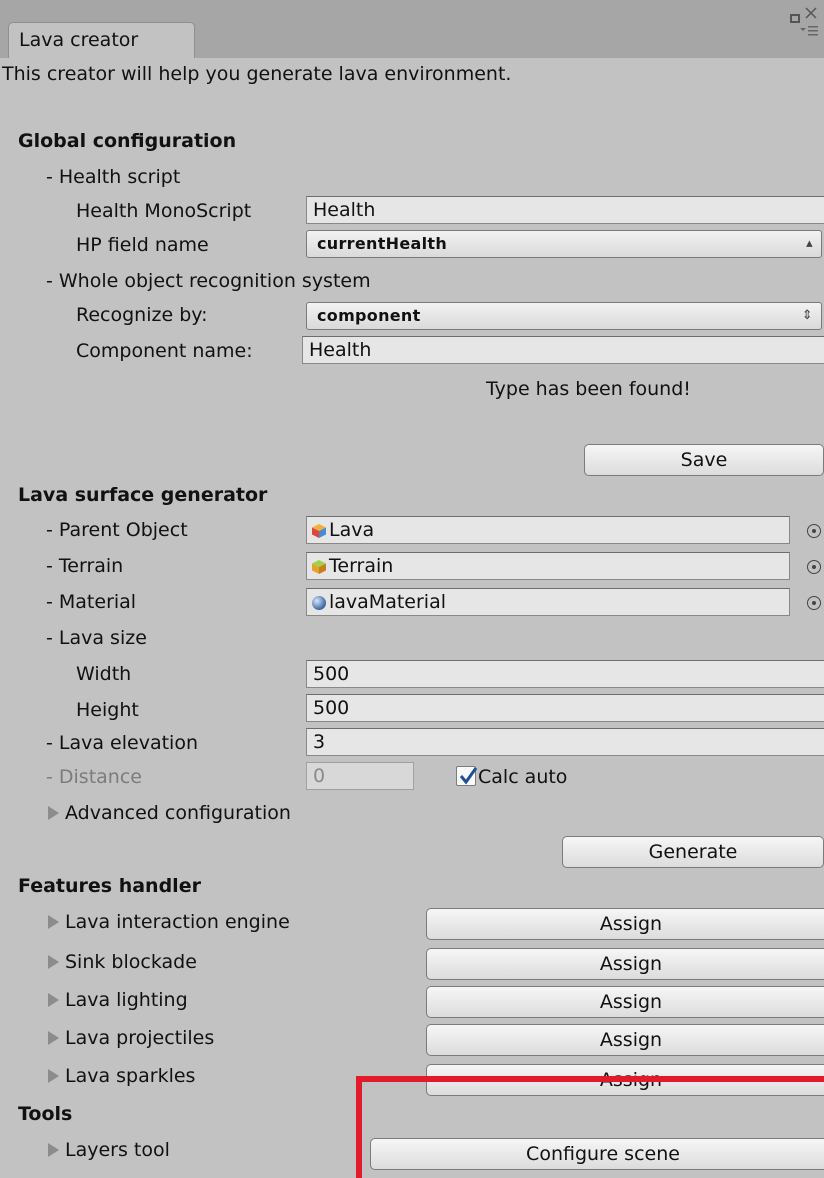  Describe the element at coordinates (369, 315) in the screenshot. I see `recognize-by-value: component` at that location.